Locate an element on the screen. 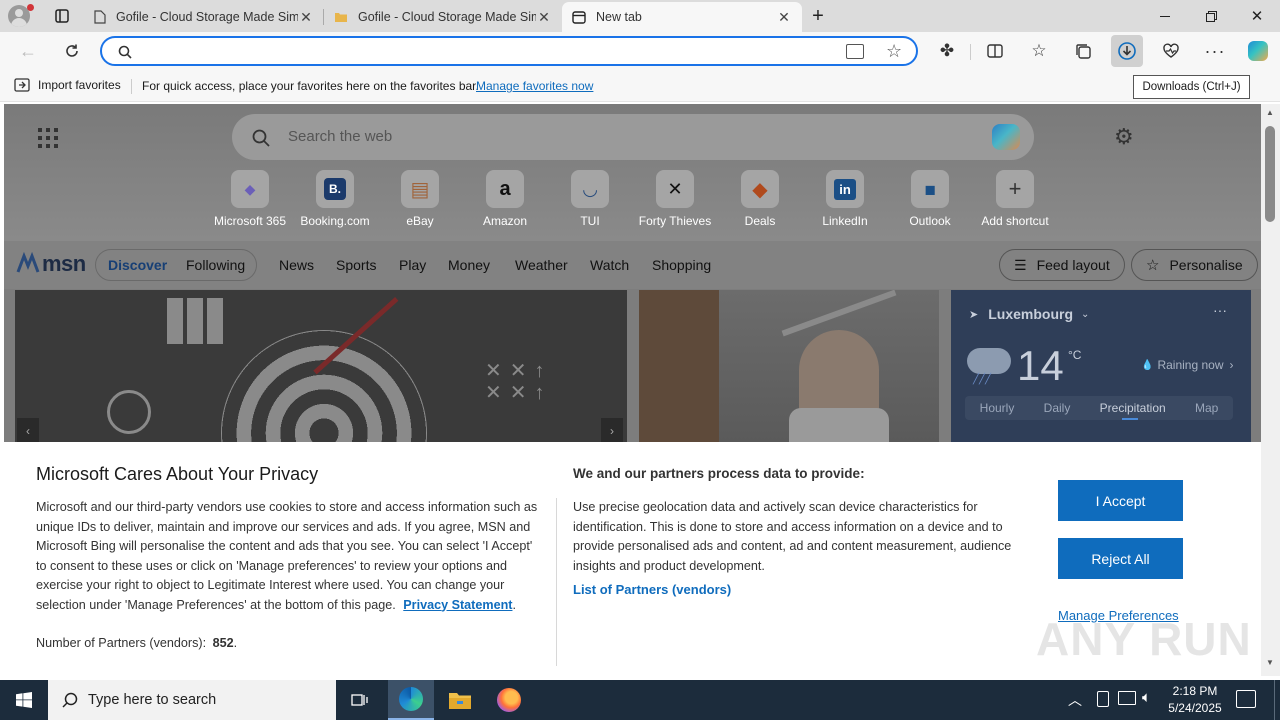  weather-location: ➤ Luxembourg ⌄ is located at coordinates (1029, 314).